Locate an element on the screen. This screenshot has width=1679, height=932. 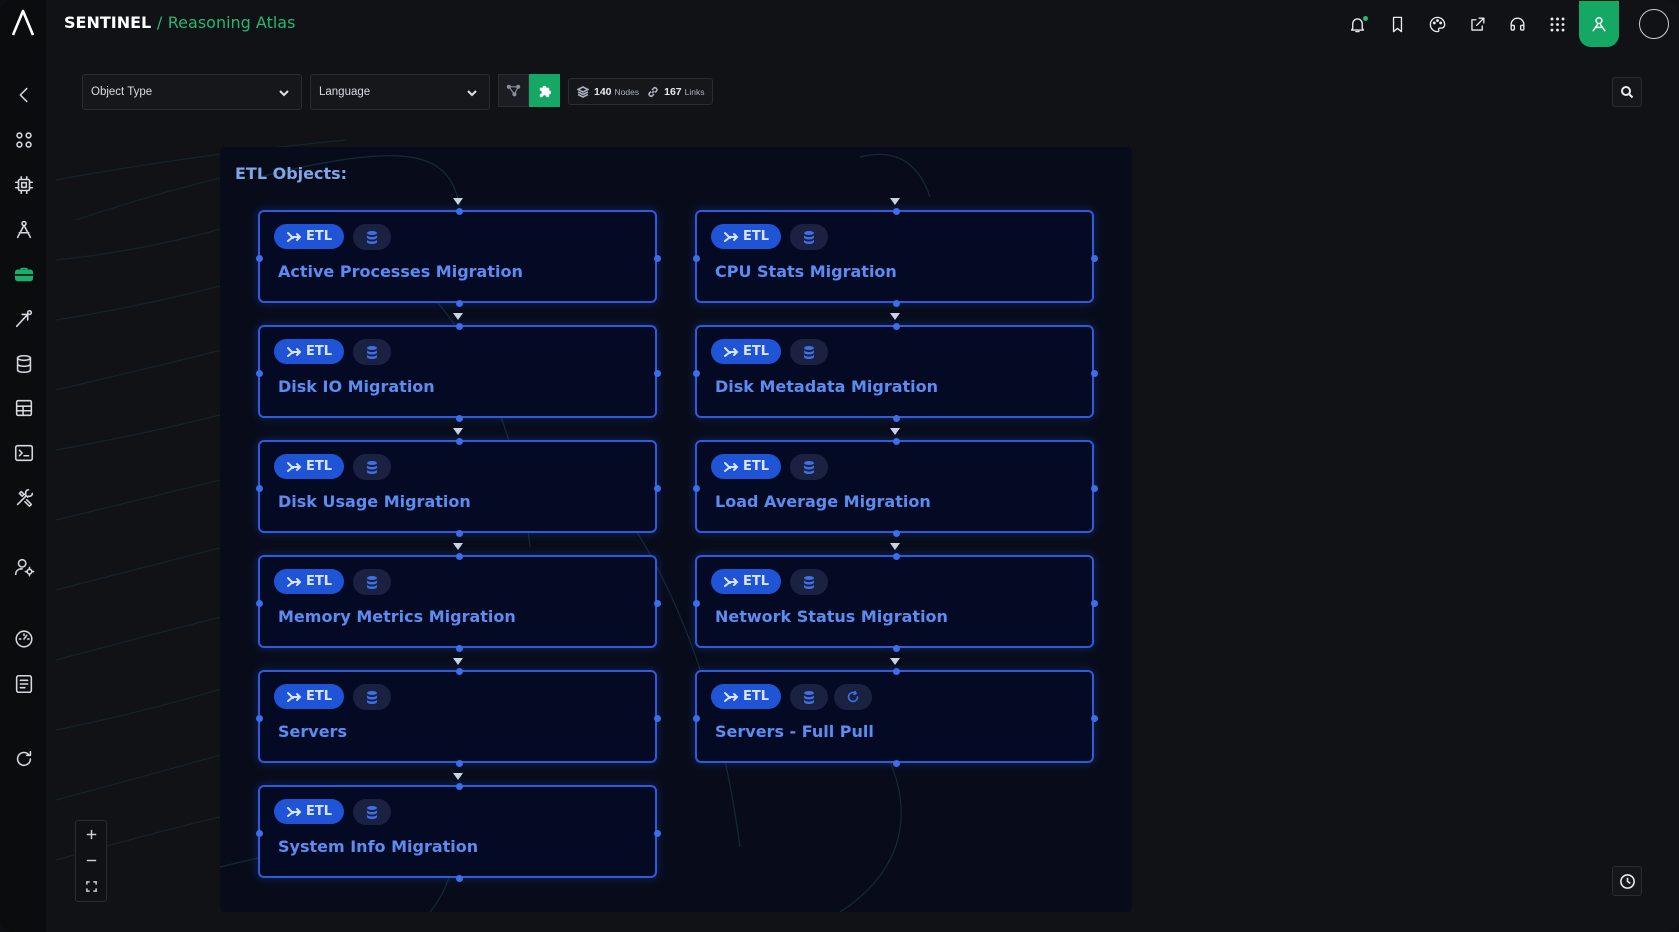
etl-node: ETL Load Average Migration is located at coordinates (895, 487).